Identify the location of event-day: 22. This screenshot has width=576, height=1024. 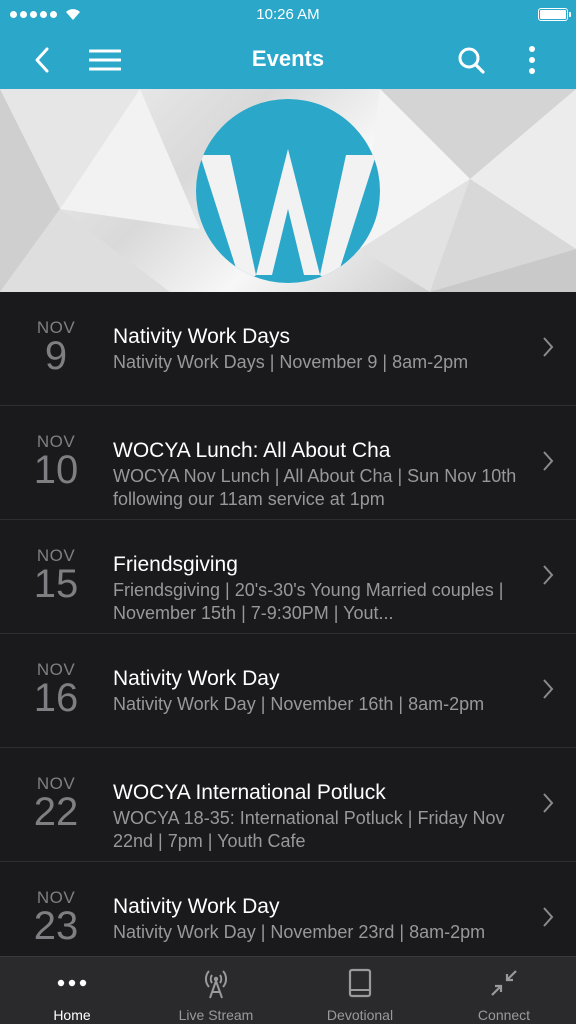
(56, 812).